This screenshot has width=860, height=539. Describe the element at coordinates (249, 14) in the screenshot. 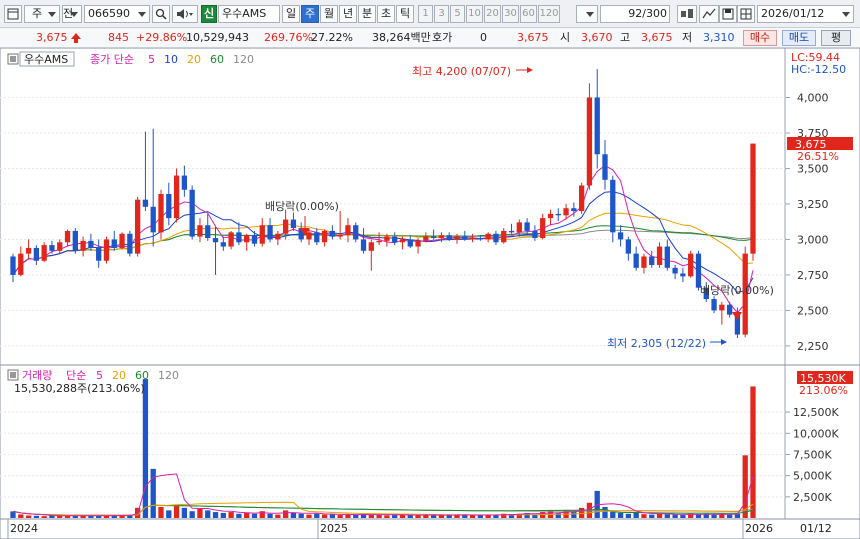

I see `stock-name-field: 우수AMS` at that location.